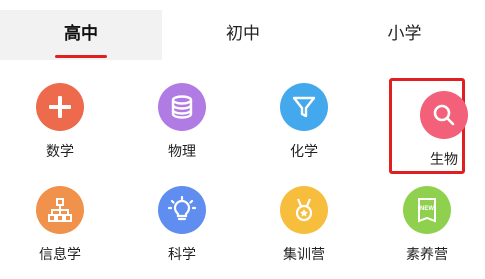 Image resolution: width=485 pixels, height=279 pixels. What do you see at coordinates (182, 152) in the screenshot?
I see `subject-label: 物理` at bounding box center [182, 152].